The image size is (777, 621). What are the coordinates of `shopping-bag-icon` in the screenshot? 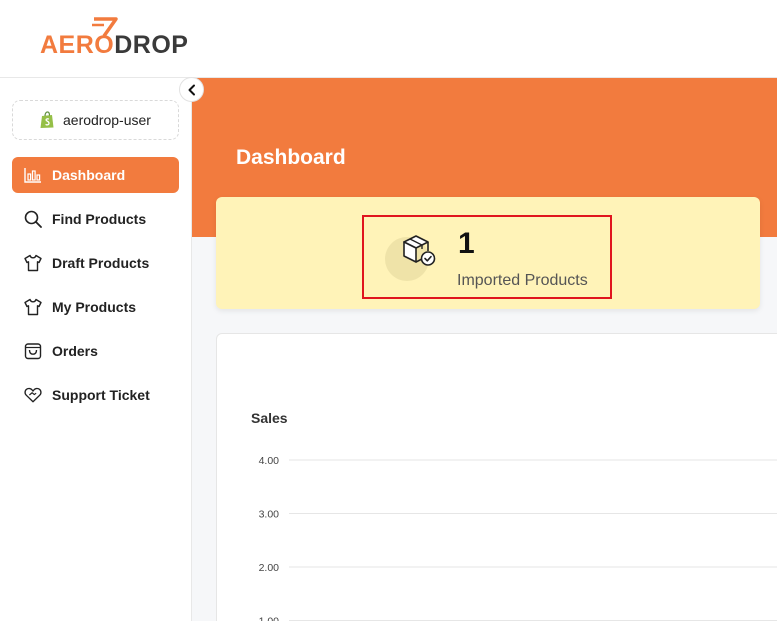 It's located at (33, 351).